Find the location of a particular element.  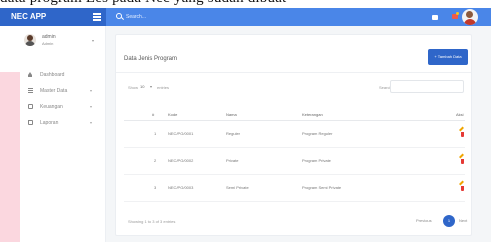

sidebar-item-label: Dashboard is located at coordinates (52, 75).